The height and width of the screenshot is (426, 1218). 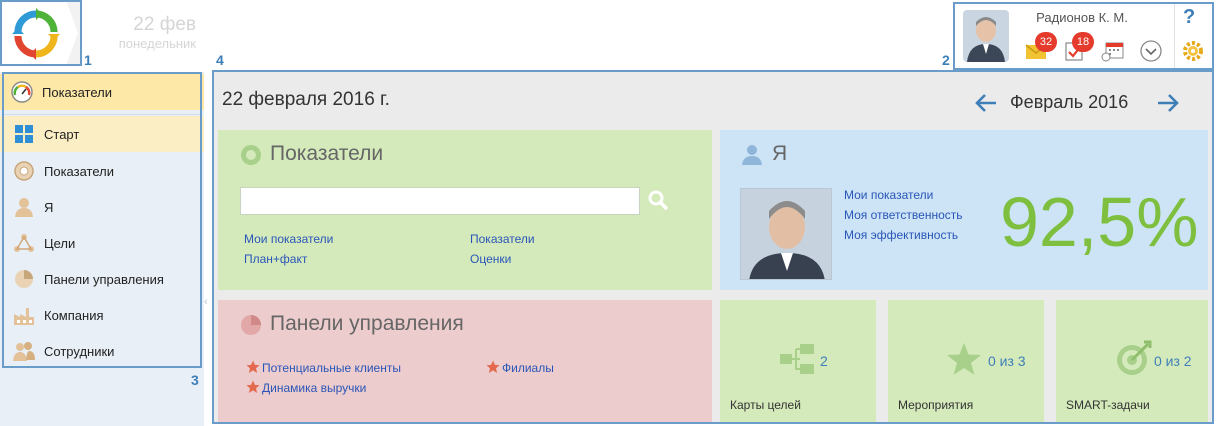 I want to click on current-date-block: 22 фев понедельник, so click(x=144, y=33).